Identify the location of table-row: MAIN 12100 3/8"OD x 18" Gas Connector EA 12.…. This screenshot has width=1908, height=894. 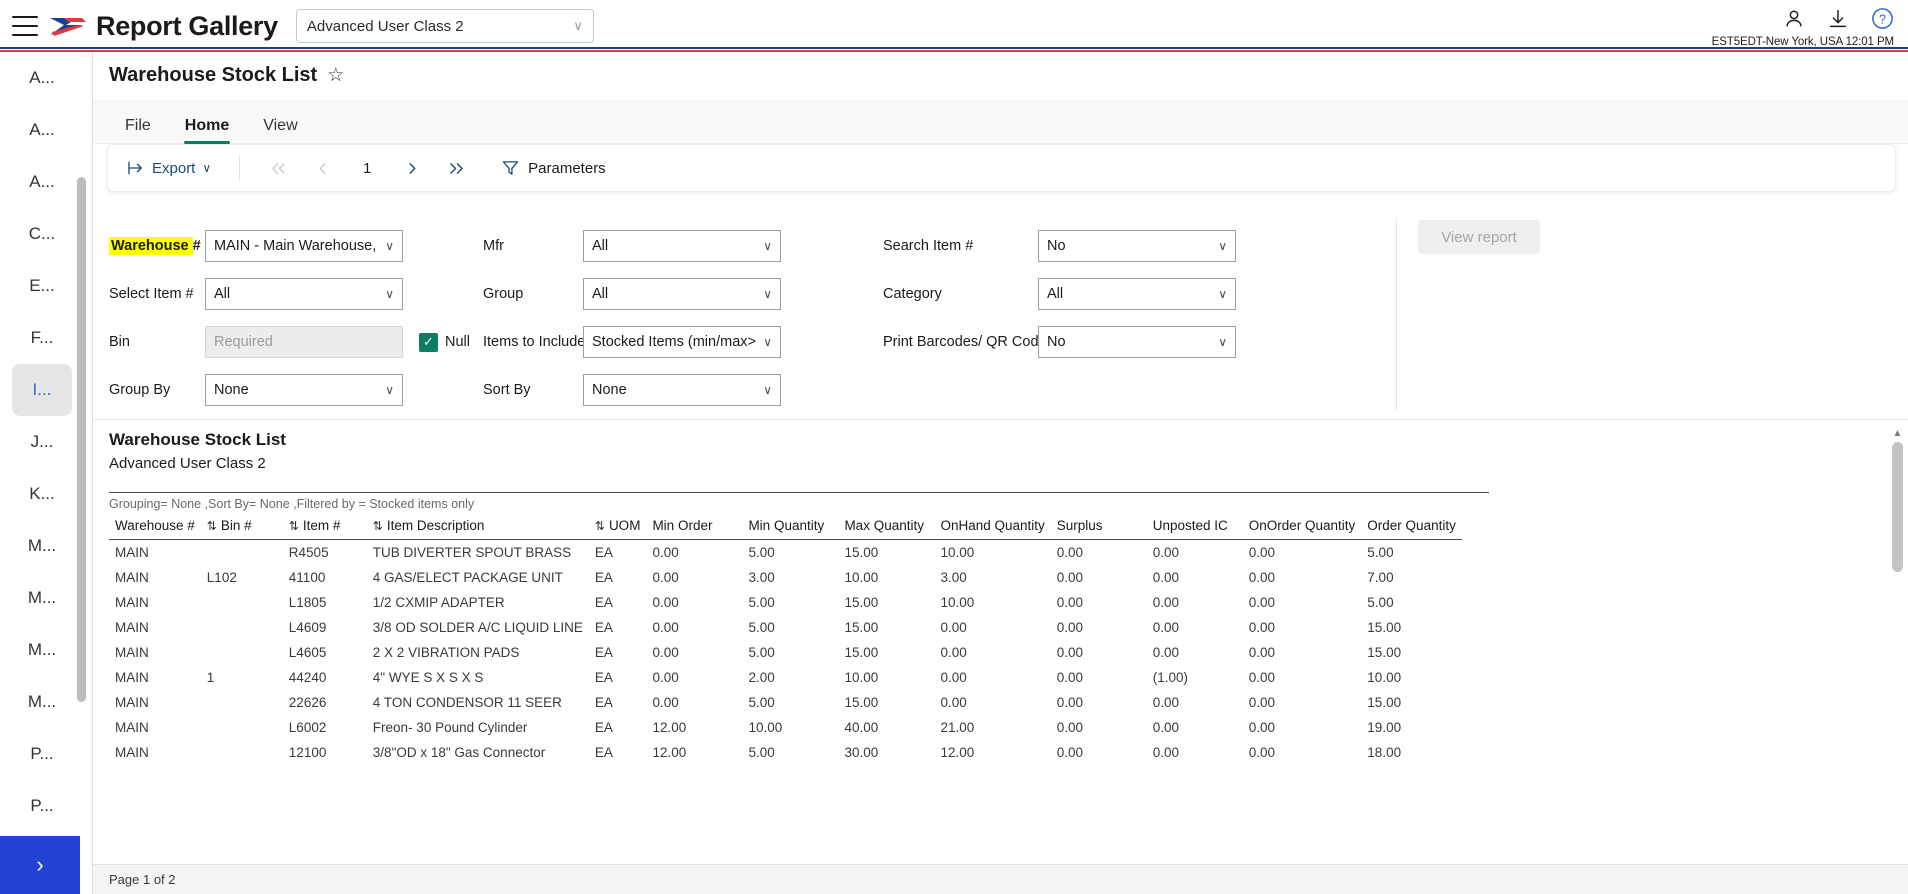
(785, 752).